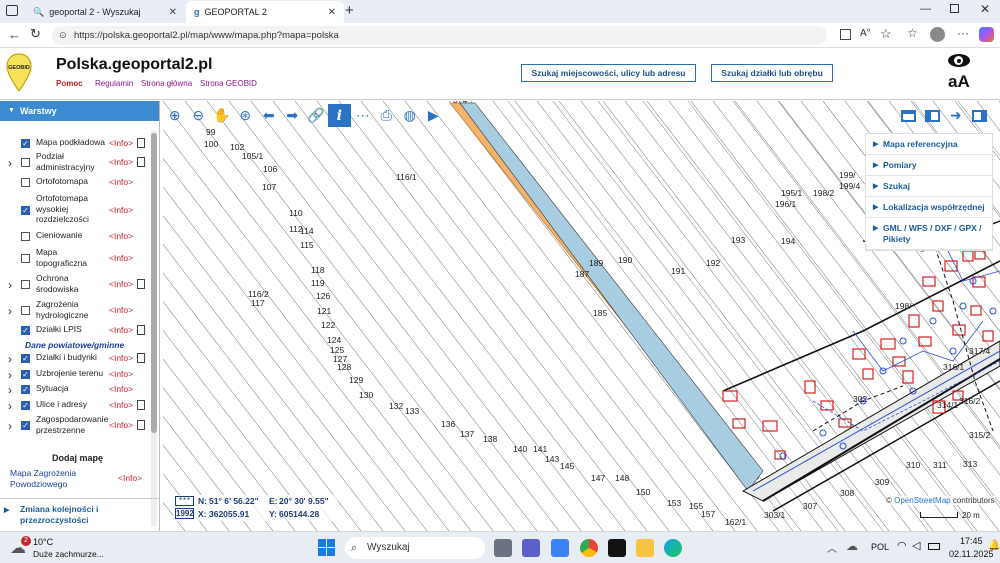 The image size is (1000, 563). I want to click on tab-geoportal: g GEOPORTAL 2 ✕, so click(265, 12).